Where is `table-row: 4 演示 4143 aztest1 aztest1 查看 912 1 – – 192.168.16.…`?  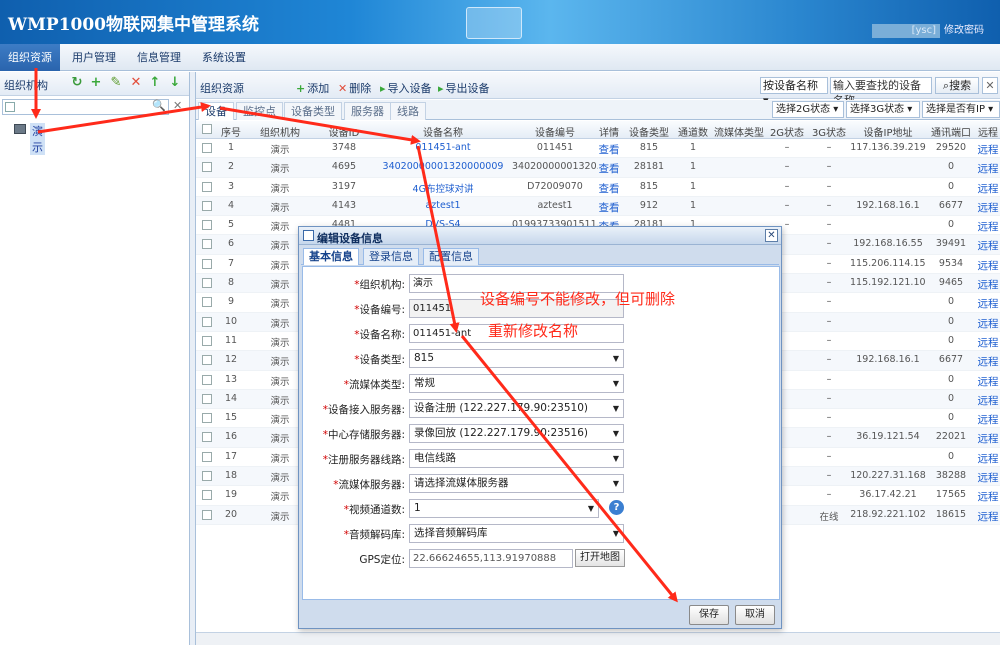
table-row: 4 演示 4143 aztest1 aztest1 查看 912 1 – – 192.168.16.… is located at coordinates (598, 206).